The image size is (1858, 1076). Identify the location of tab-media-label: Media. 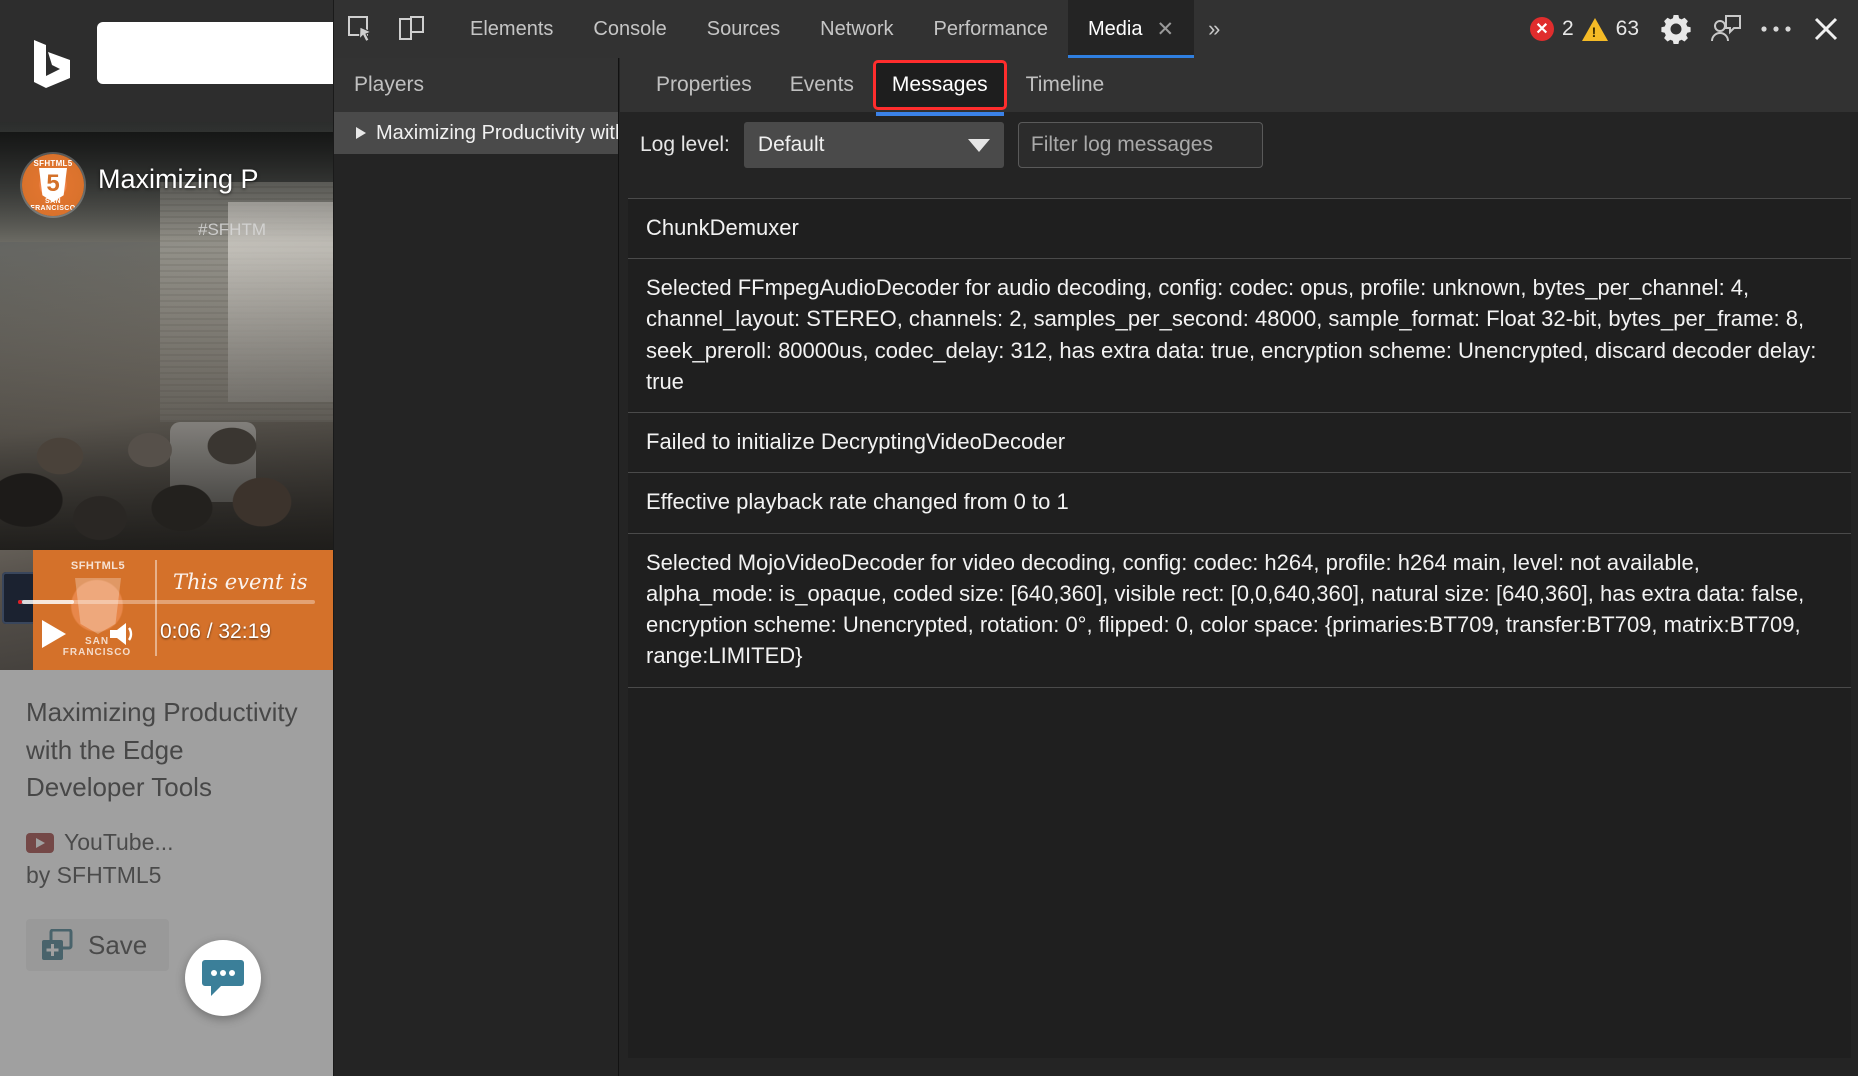
(1115, 28).